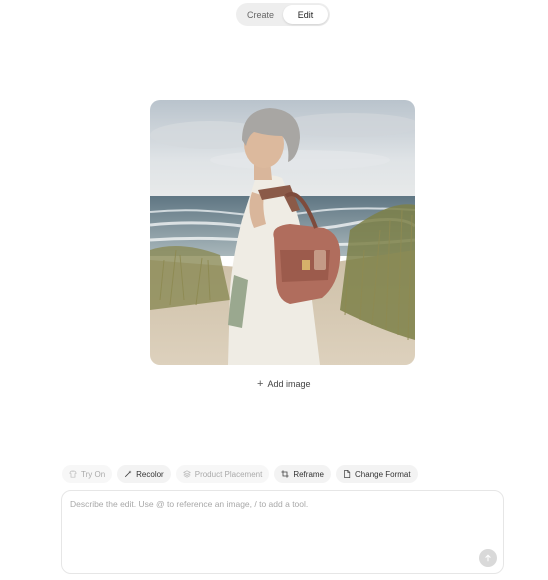 This screenshot has width=548, height=580. I want to click on tool-change-format: Change Format, so click(377, 474).